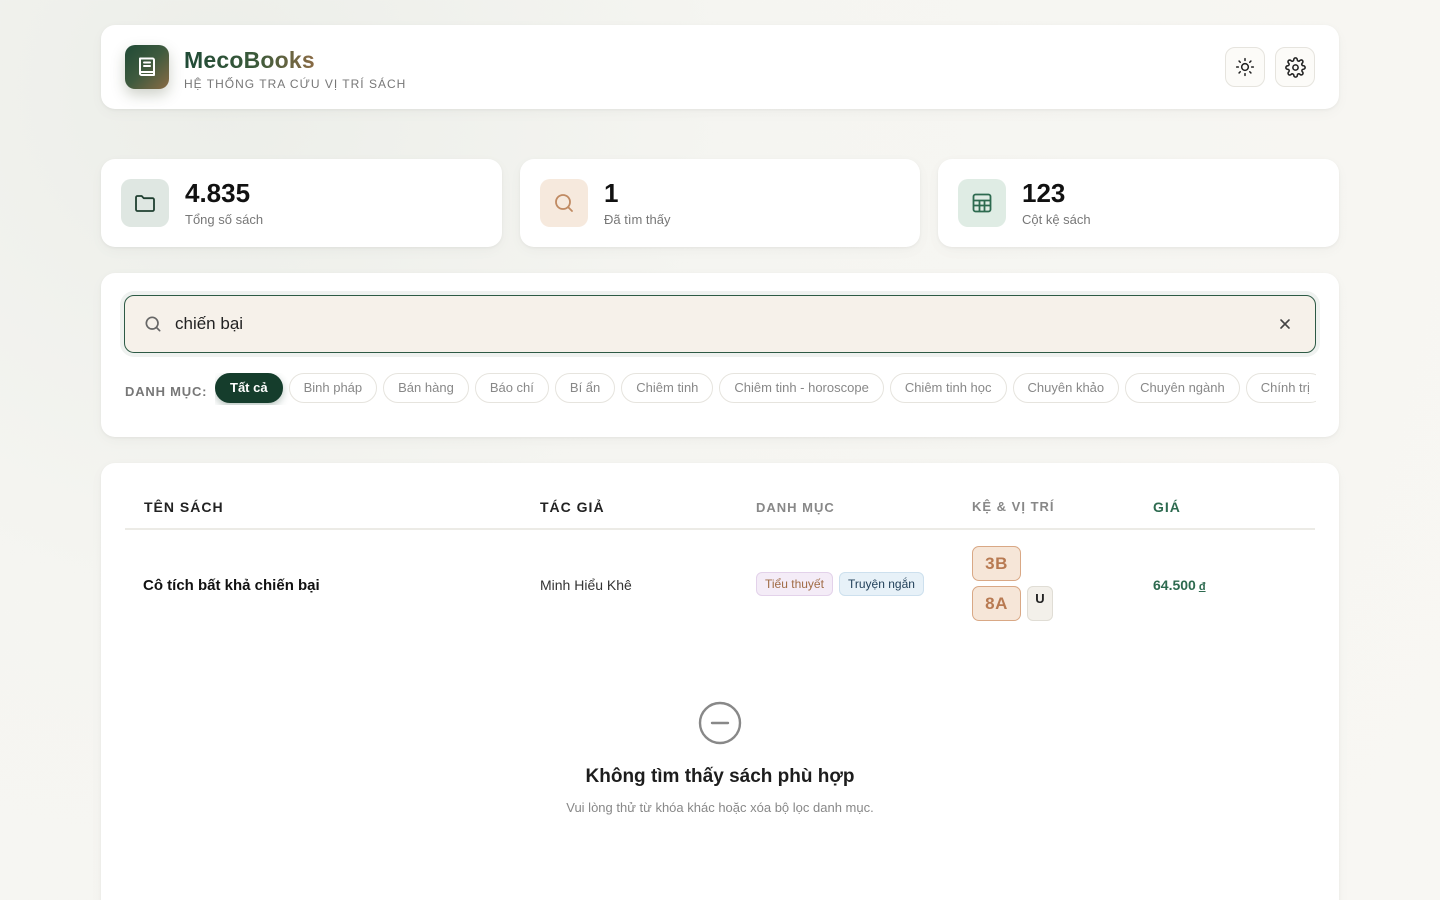 The image size is (1440, 900). What do you see at coordinates (333, 388) in the screenshot?
I see `category-chip: Binh pháp` at bounding box center [333, 388].